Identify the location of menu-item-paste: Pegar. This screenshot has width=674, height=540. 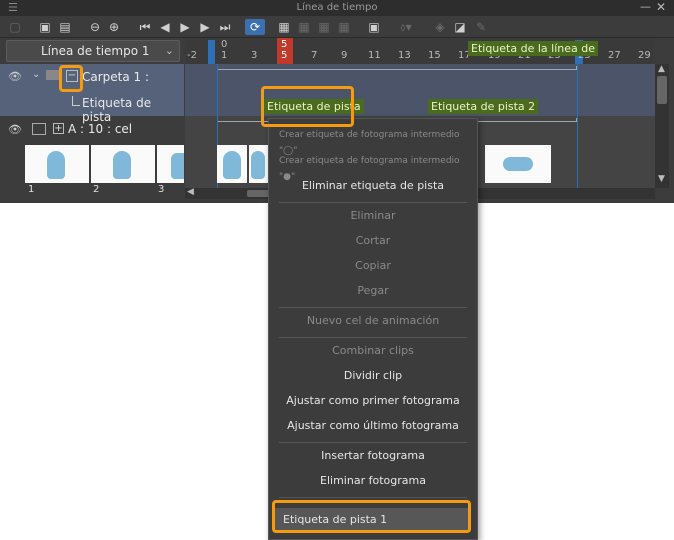
(373, 291).